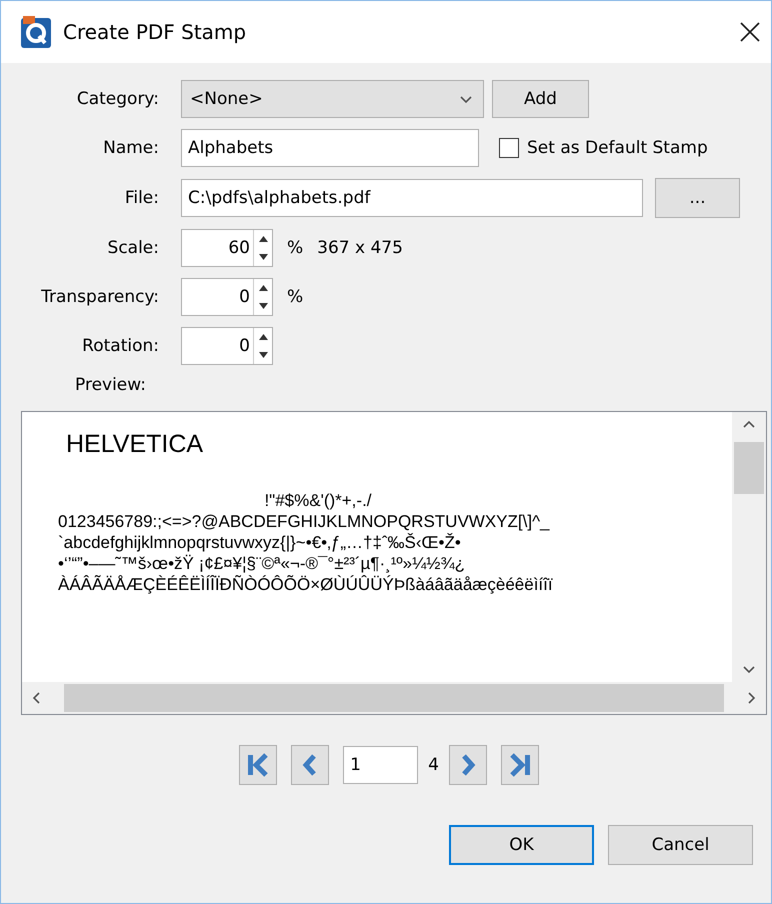  Describe the element at coordinates (135, 445) in the screenshot. I see `preview-heading: HELVETICA` at that location.